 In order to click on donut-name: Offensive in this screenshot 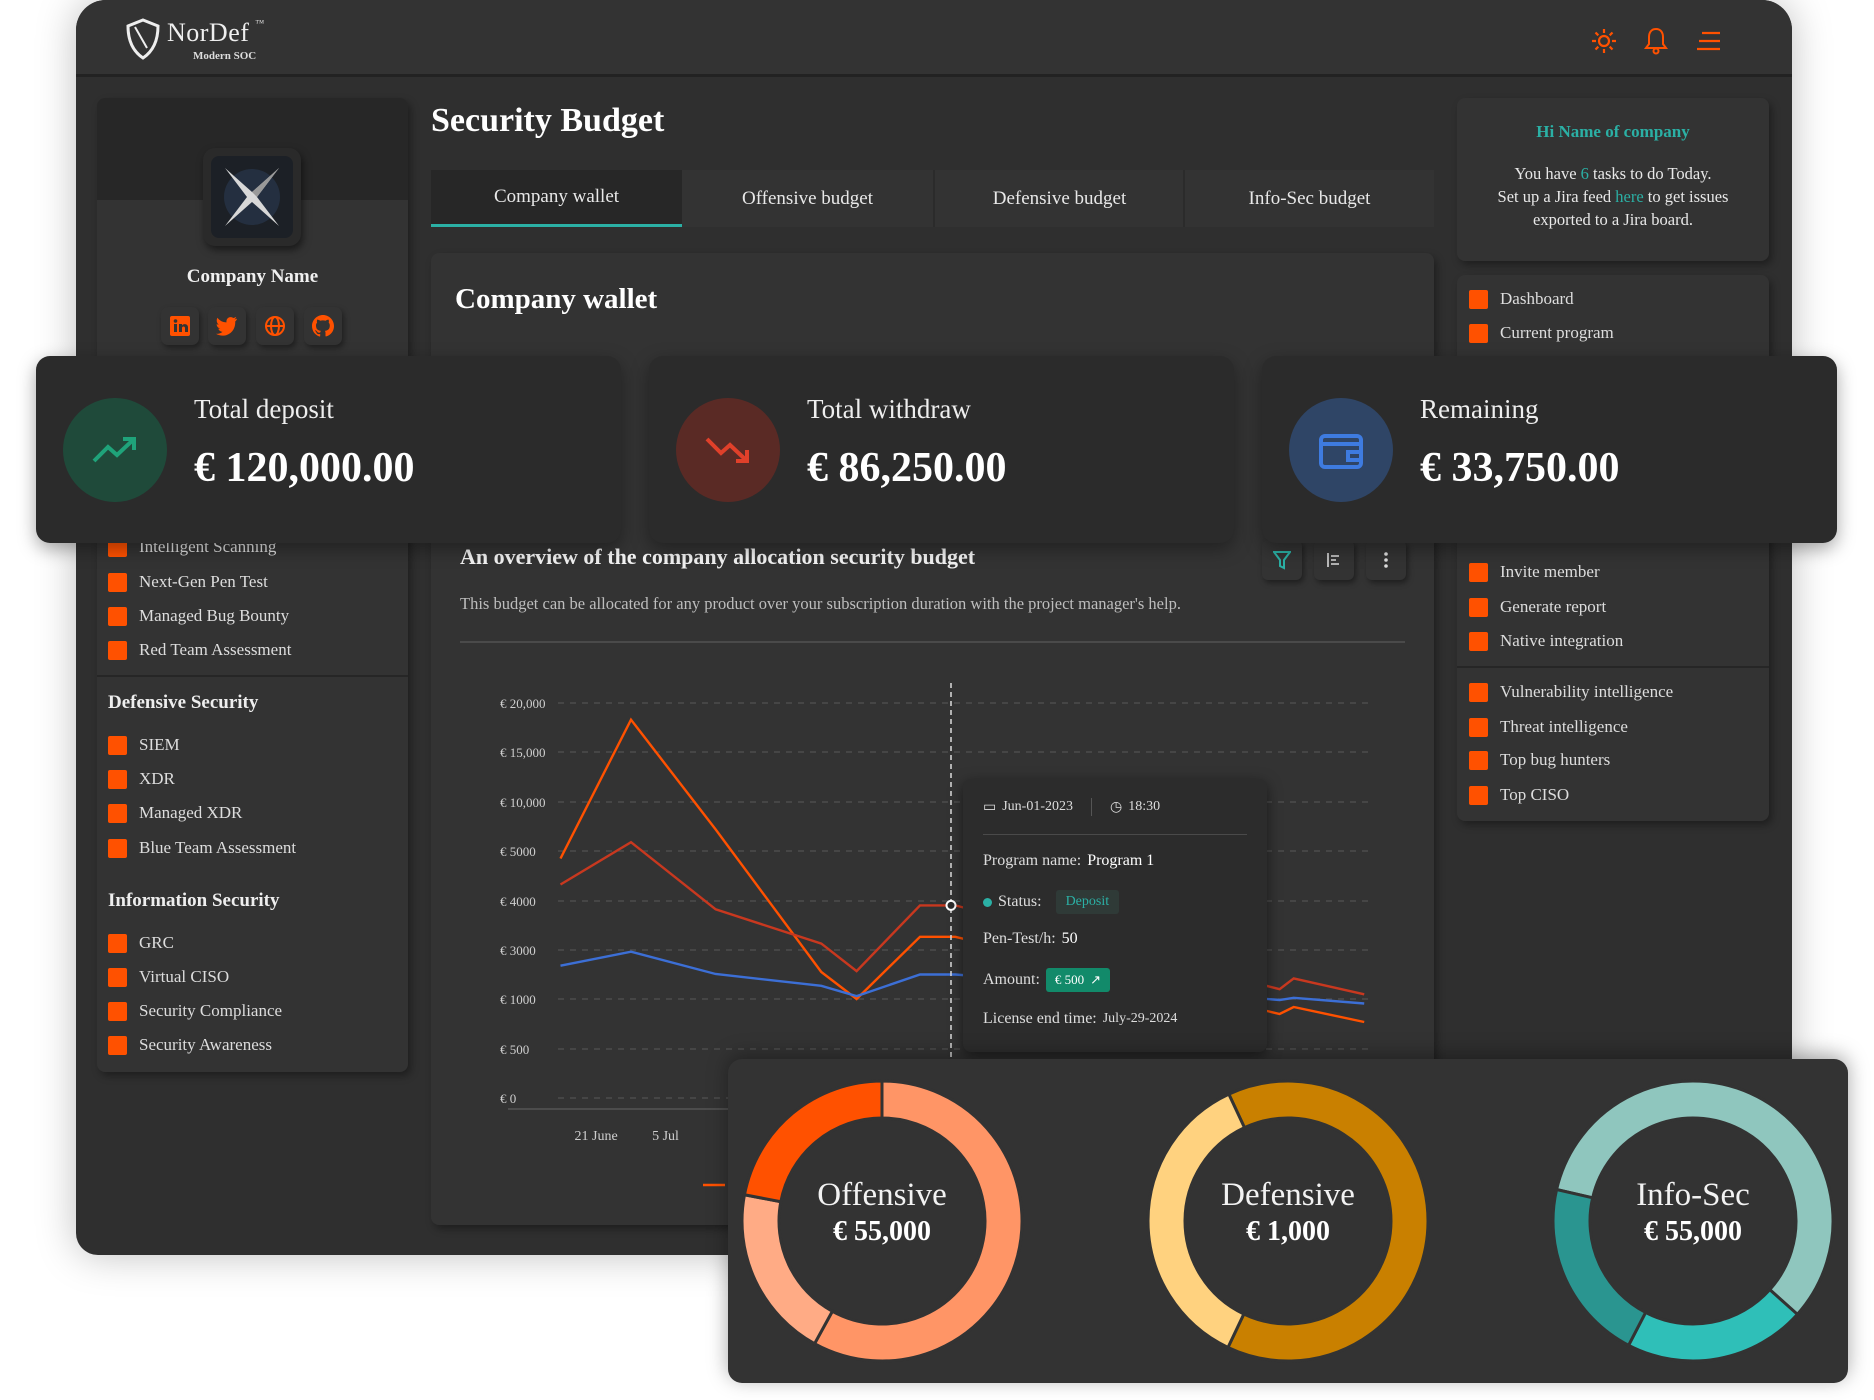, I will do `click(882, 1195)`.